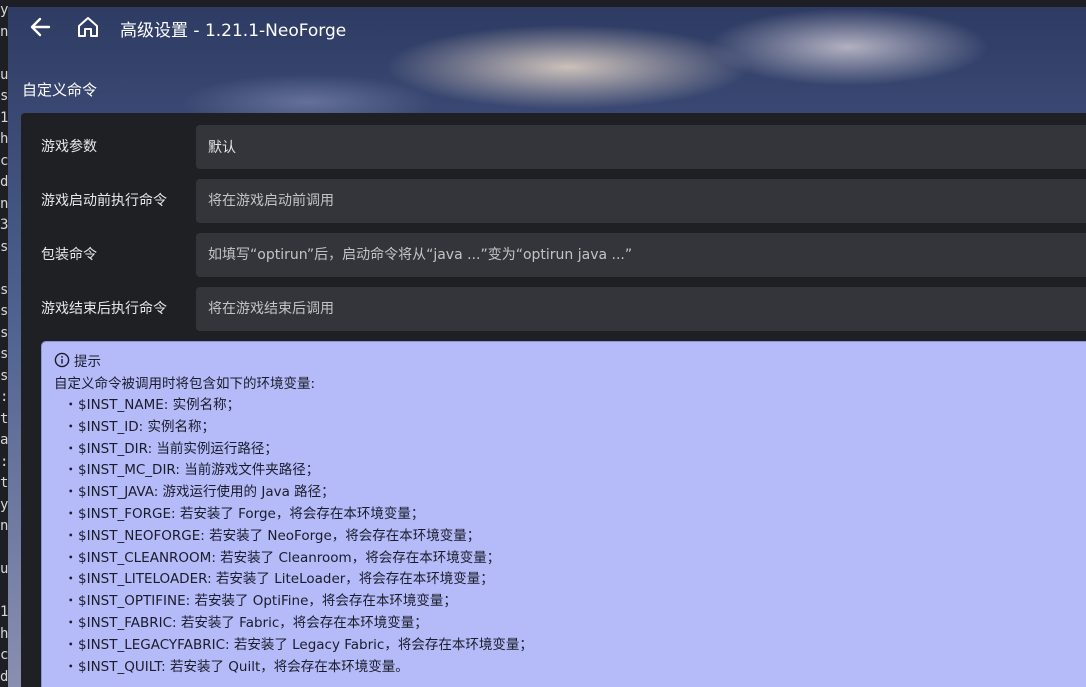 This screenshot has width=1086, height=687. I want to click on env-var-item: ・$INST_NAME: 实例名称；, so click(570, 406).